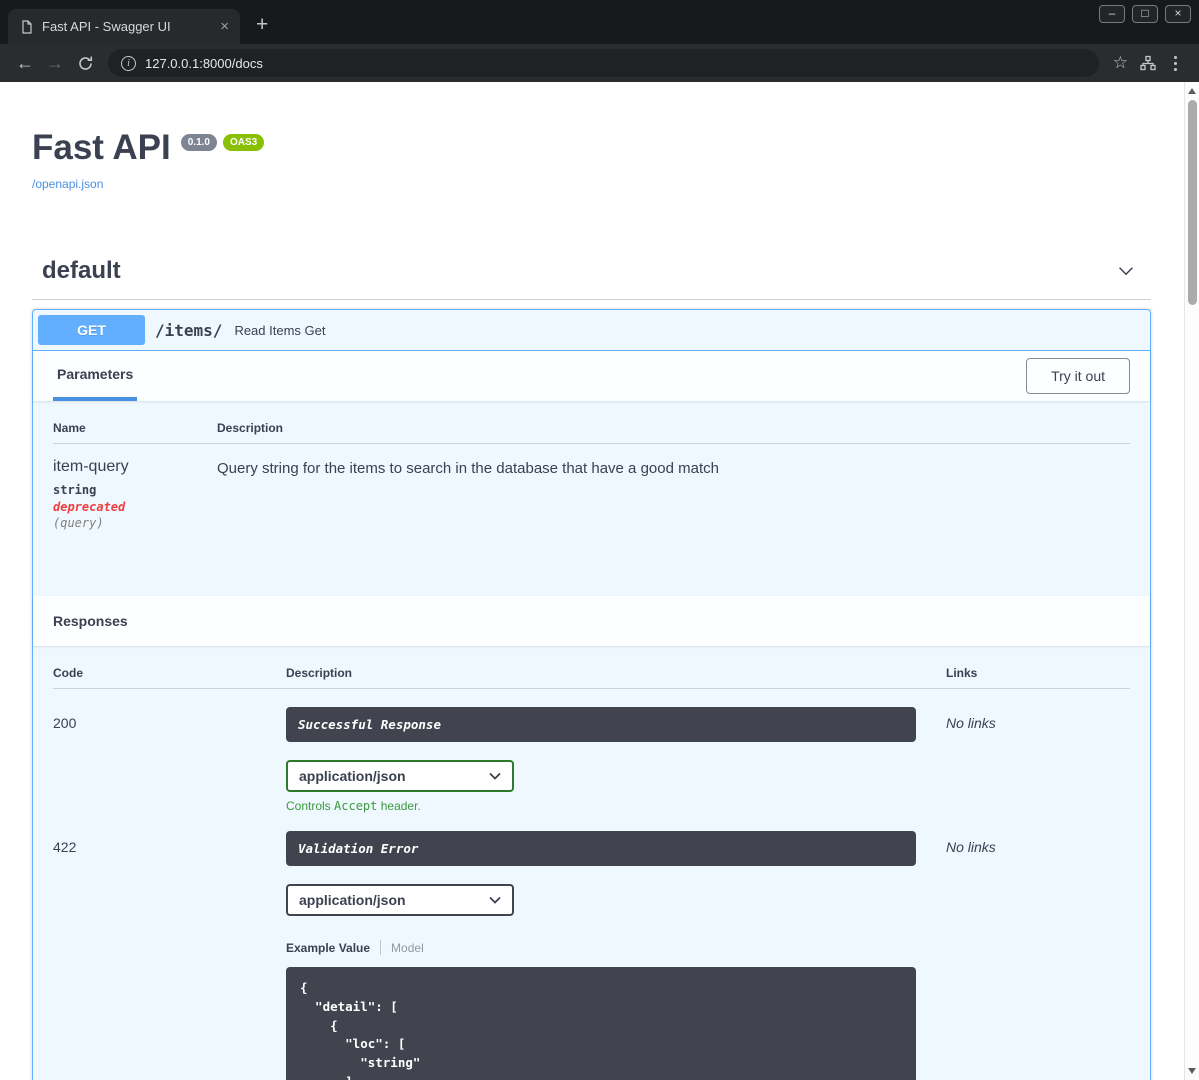 The image size is (1199, 1080). Describe the element at coordinates (591, 330) in the screenshot. I see `operation-summary: GET /items/ Read Items Get` at that location.